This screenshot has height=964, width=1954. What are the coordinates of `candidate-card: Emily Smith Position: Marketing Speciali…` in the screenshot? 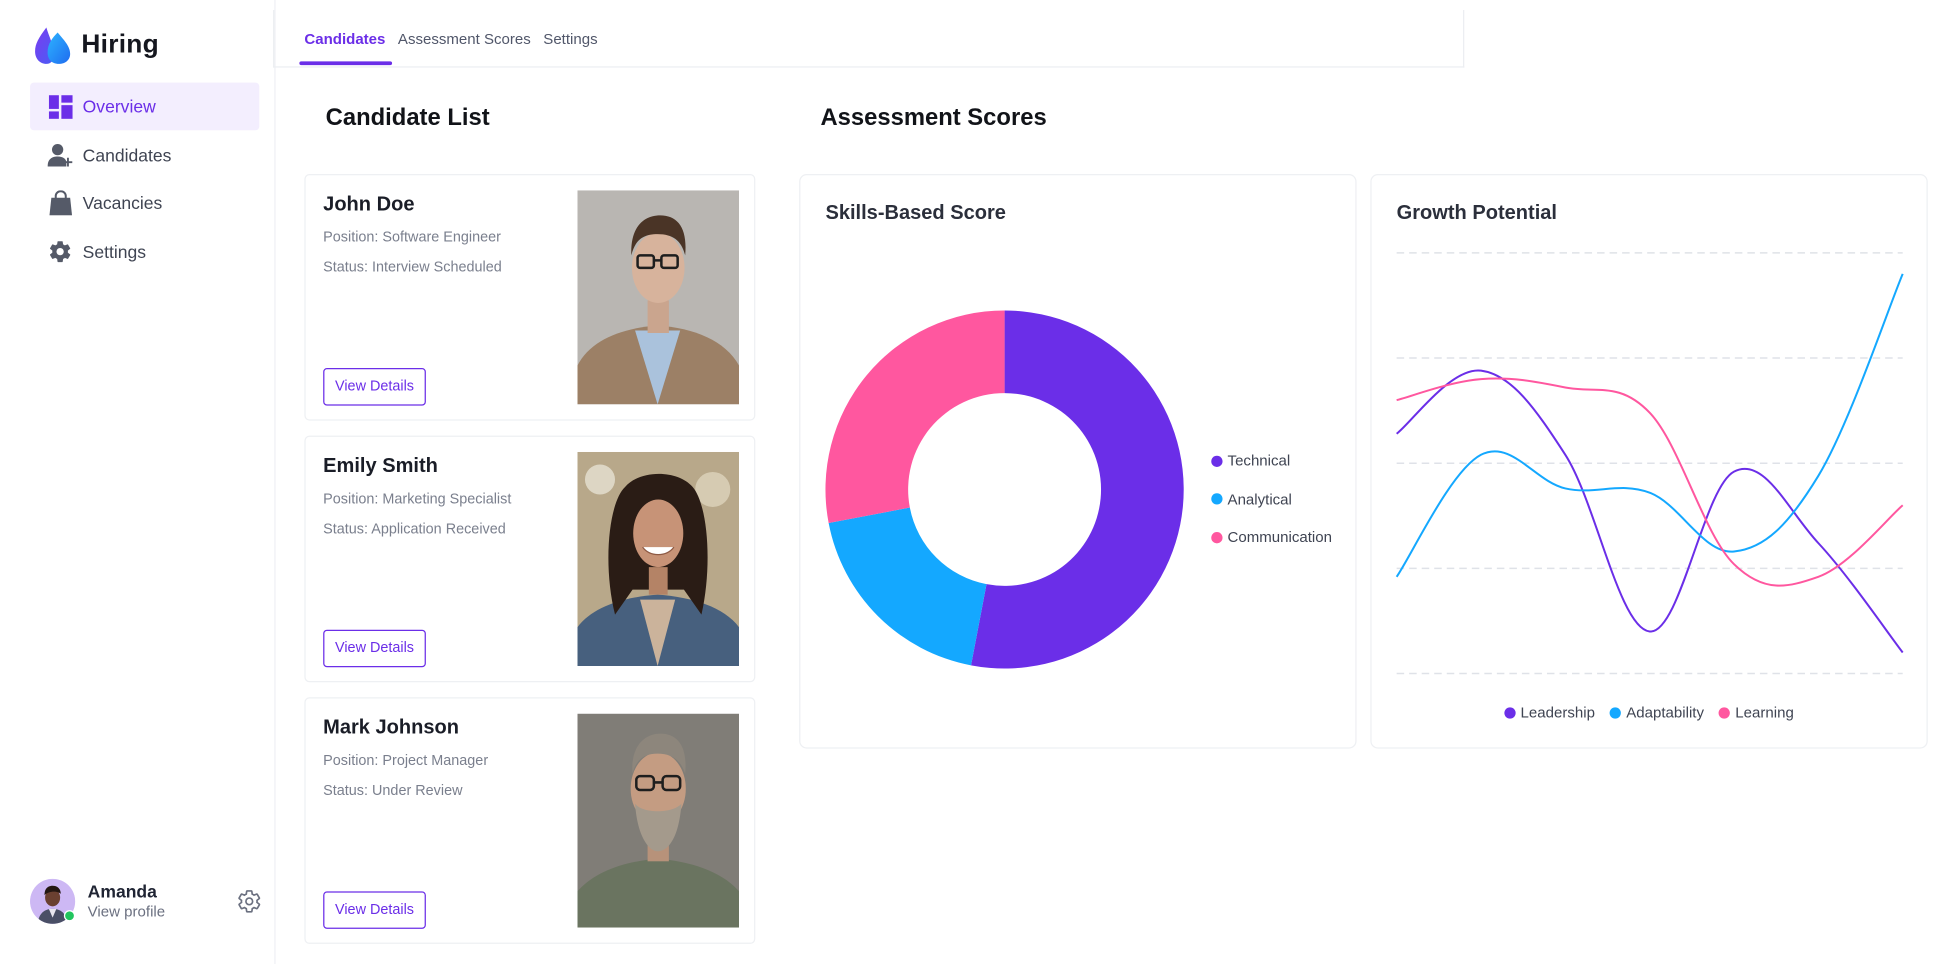 It's located at (530, 559).